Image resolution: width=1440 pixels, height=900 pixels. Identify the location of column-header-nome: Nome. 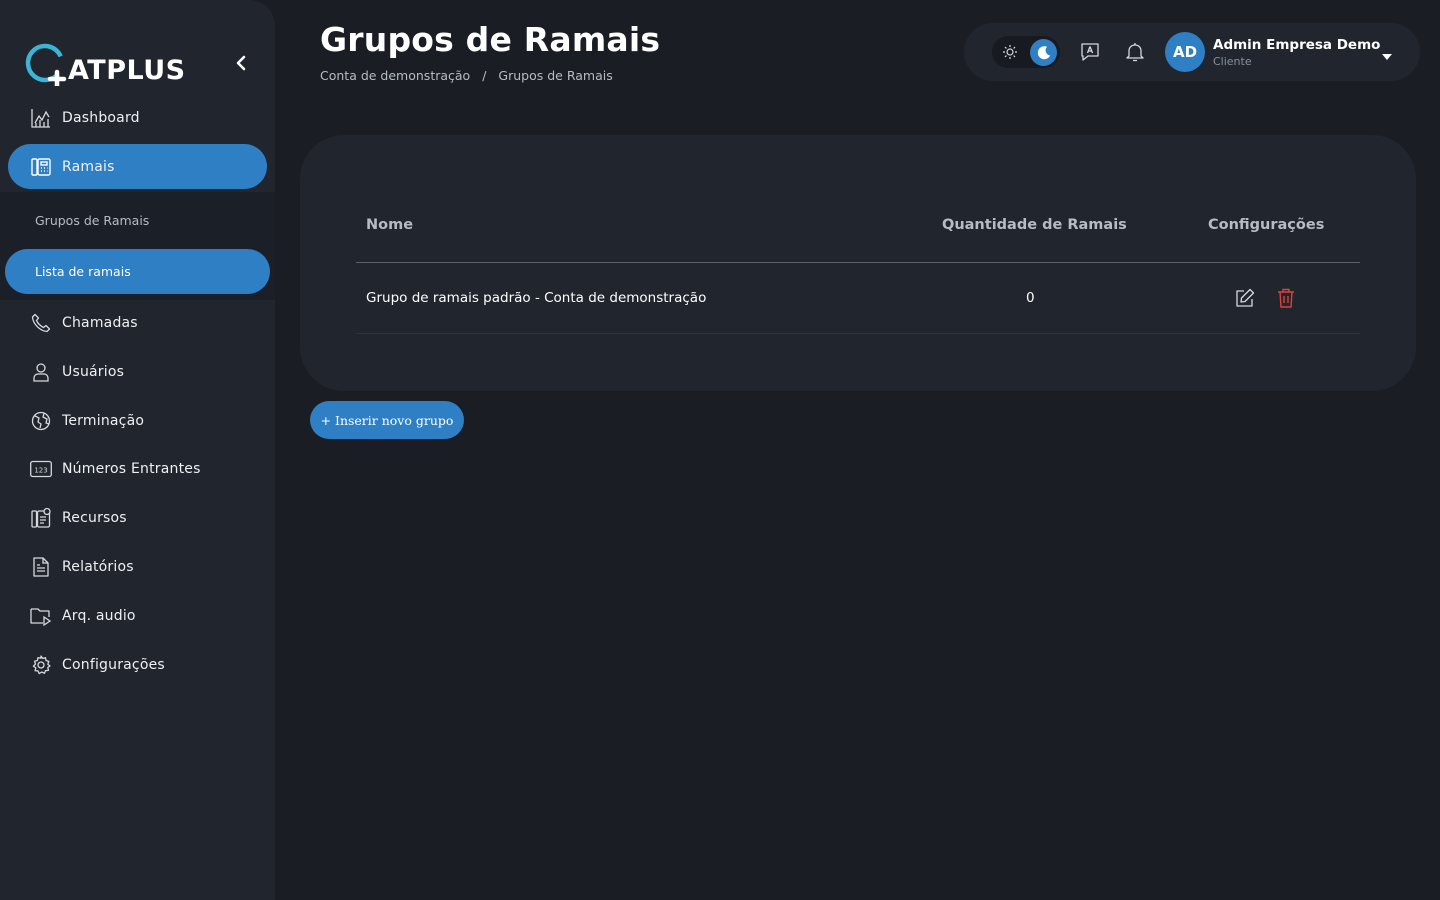
(390, 225).